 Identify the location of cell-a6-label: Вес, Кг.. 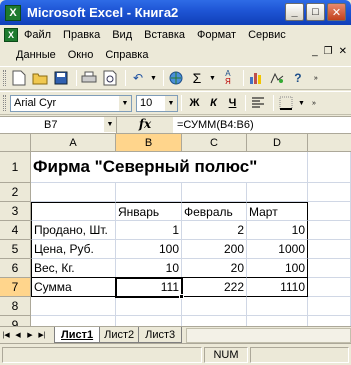
(73, 268).